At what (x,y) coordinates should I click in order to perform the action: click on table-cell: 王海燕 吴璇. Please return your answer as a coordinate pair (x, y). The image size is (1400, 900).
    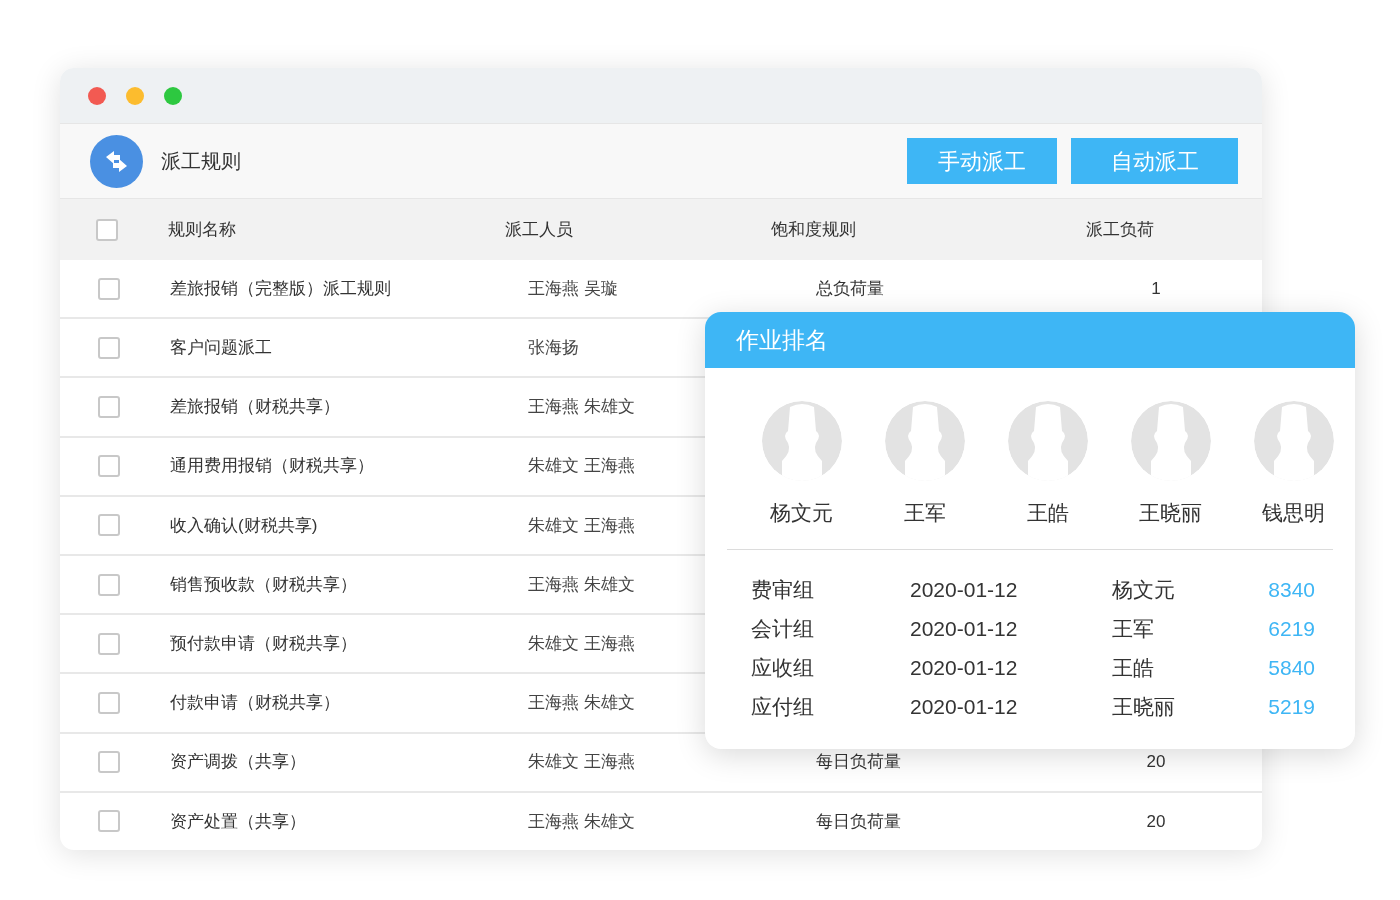
    Looking at the image, I should click on (573, 288).